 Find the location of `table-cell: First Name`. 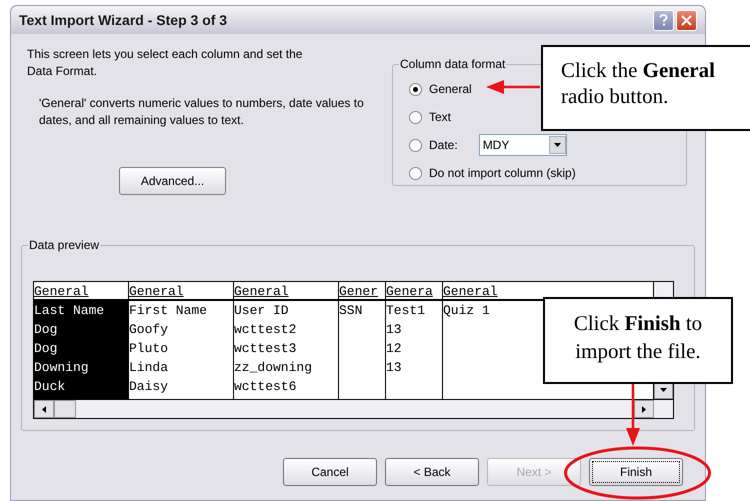

table-cell: First Name is located at coordinates (168, 310).